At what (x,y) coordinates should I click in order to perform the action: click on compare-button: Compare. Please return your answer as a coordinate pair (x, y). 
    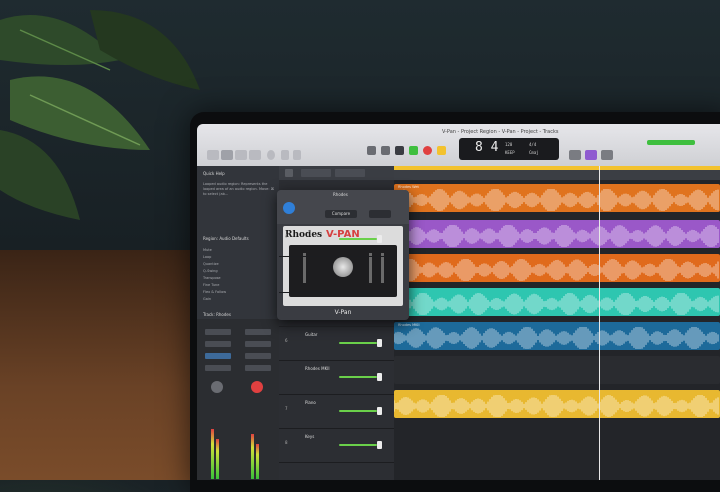
    Looking at the image, I should click on (341, 214).